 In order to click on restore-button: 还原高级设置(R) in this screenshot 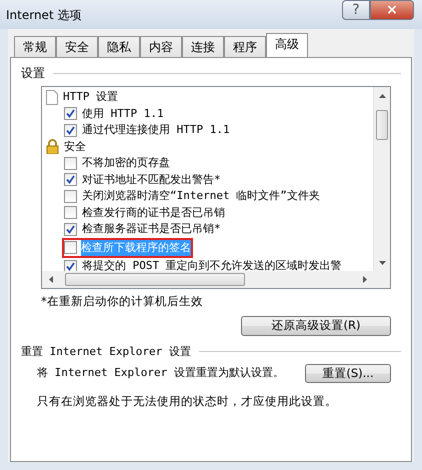, I will do `click(316, 326)`.